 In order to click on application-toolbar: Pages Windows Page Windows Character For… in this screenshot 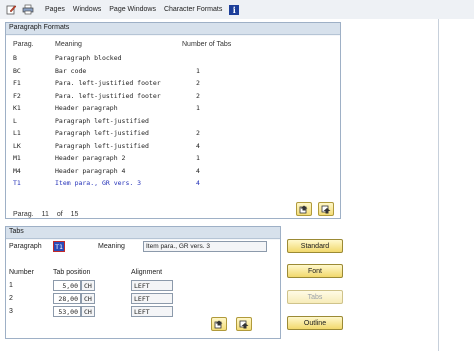, I will do `click(237, 9)`.